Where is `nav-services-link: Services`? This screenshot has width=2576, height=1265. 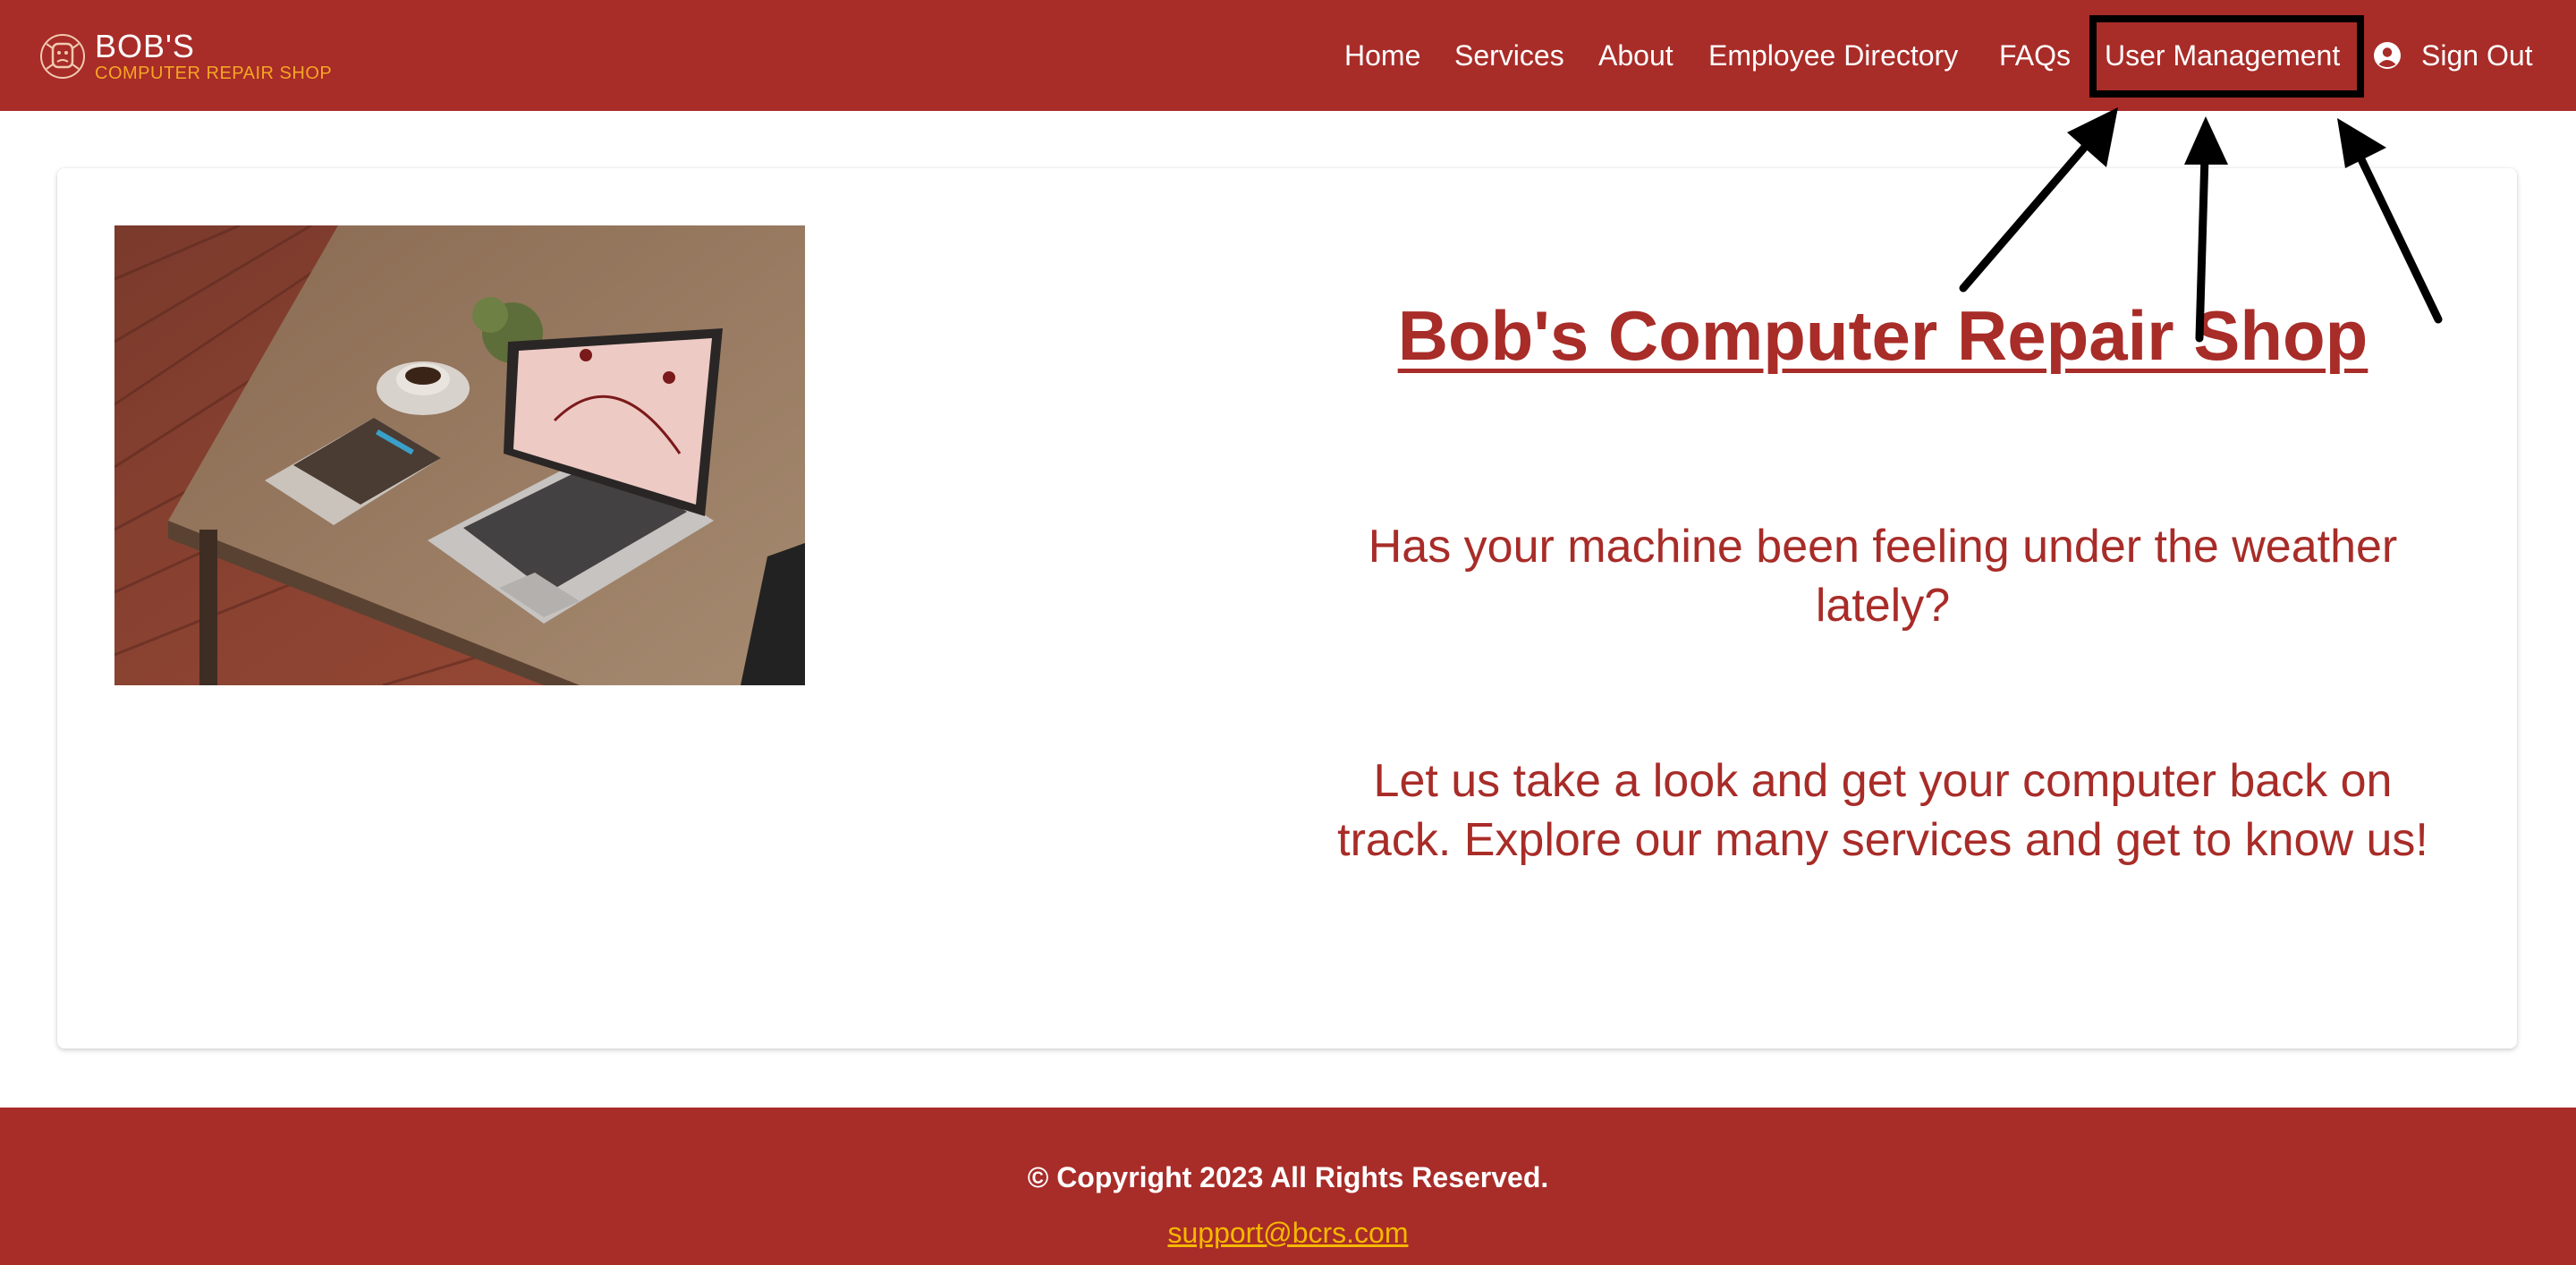
nav-services-link: Services is located at coordinates (1509, 55).